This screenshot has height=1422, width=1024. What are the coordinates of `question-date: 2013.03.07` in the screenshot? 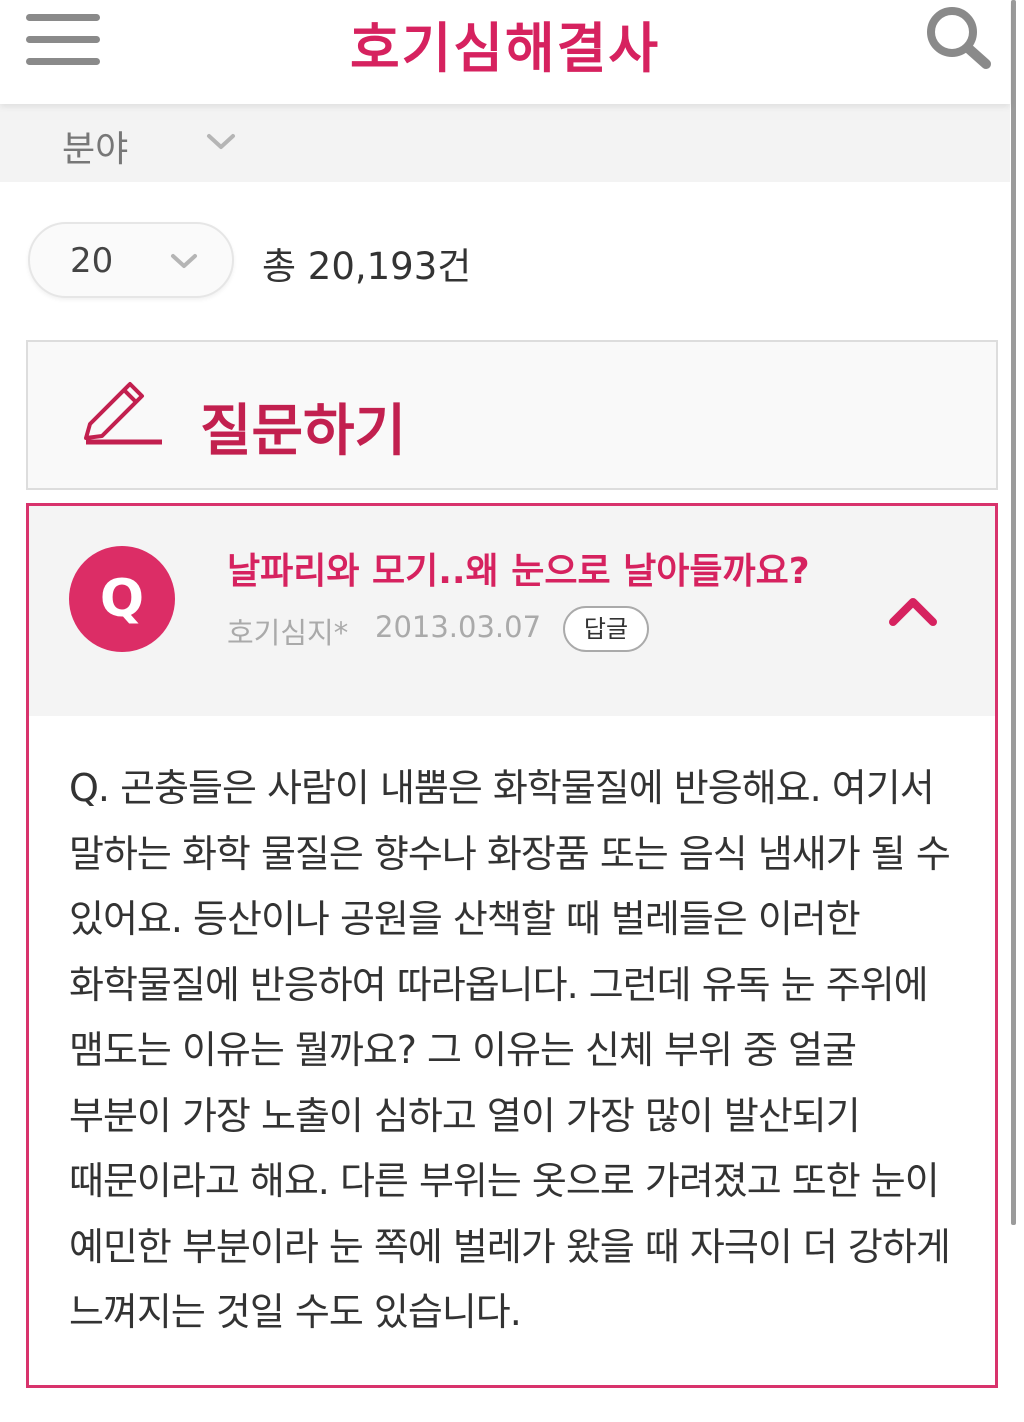 It's located at (458, 627).